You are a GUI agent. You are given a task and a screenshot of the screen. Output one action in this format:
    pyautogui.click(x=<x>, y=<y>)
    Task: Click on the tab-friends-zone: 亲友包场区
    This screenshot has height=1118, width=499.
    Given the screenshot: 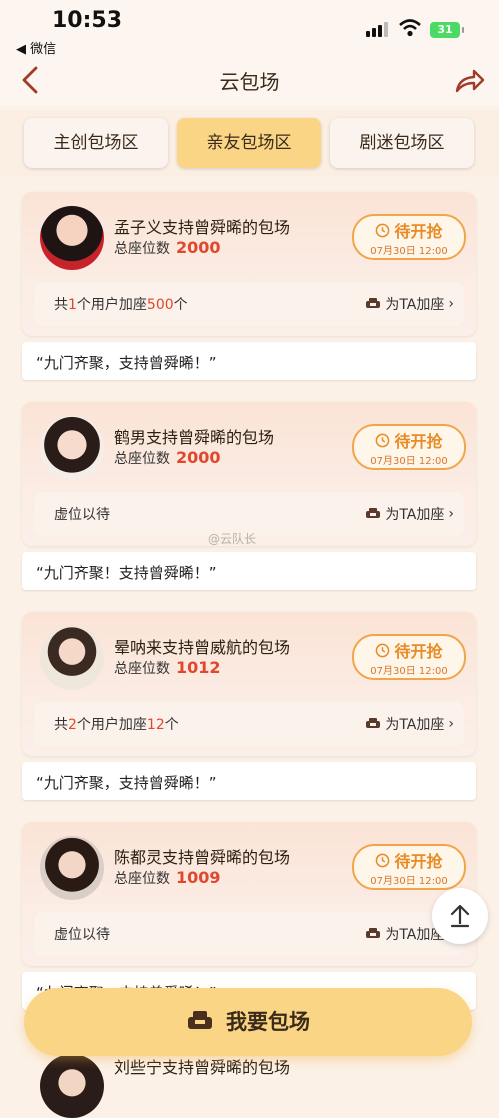 What is the action you would take?
    pyautogui.click(x=249, y=143)
    